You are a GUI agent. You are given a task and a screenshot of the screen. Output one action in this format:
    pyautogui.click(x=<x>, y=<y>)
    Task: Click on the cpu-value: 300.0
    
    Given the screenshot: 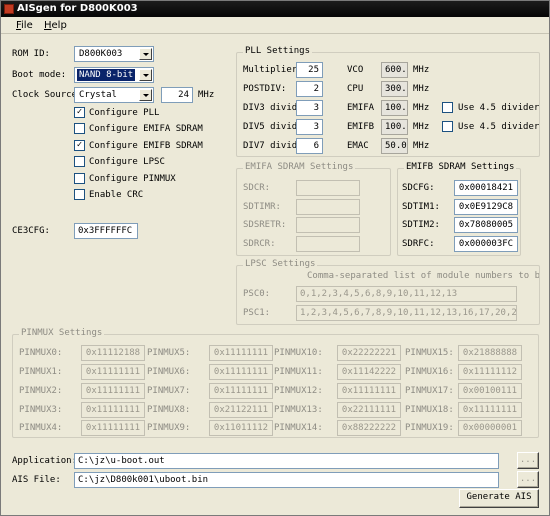 What is the action you would take?
    pyautogui.click(x=394, y=89)
    